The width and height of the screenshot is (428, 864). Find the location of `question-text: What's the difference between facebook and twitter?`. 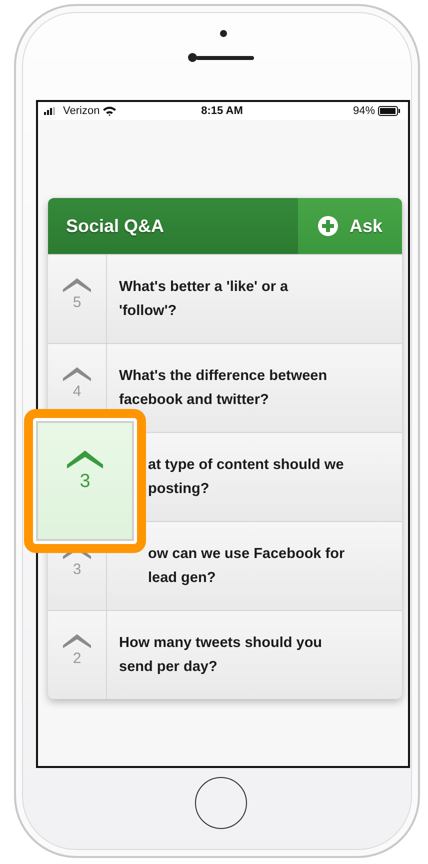

question-text: What's the difference between facebook and twitter? is located at coordinates (223, 388).